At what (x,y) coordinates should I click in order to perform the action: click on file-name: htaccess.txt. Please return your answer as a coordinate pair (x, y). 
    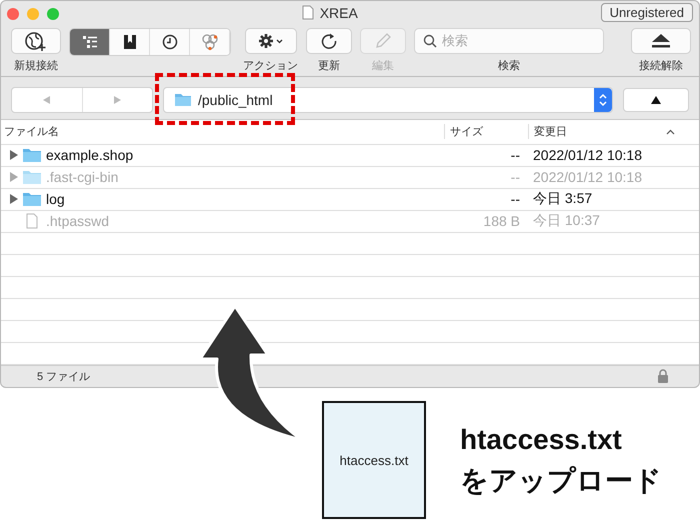
    Looking at the image, I should click on (374, 460).